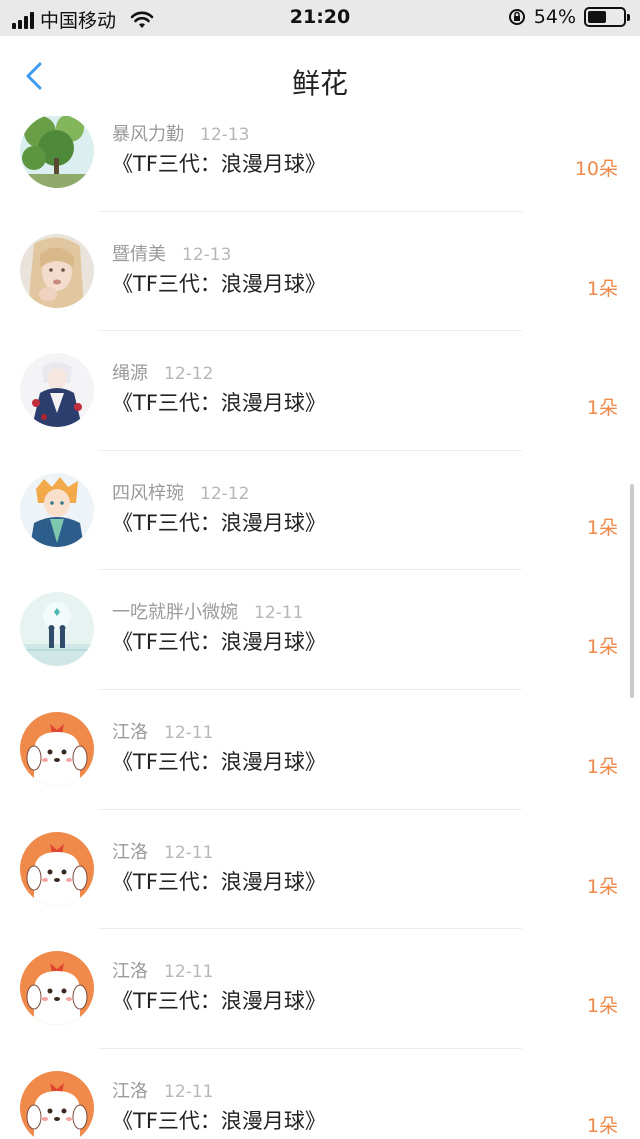  What do you see at coordinates (320, 18) in the screenshot?
I see `status-bar: 中国移动 21:20 54%` at bounding box center [320, 18].